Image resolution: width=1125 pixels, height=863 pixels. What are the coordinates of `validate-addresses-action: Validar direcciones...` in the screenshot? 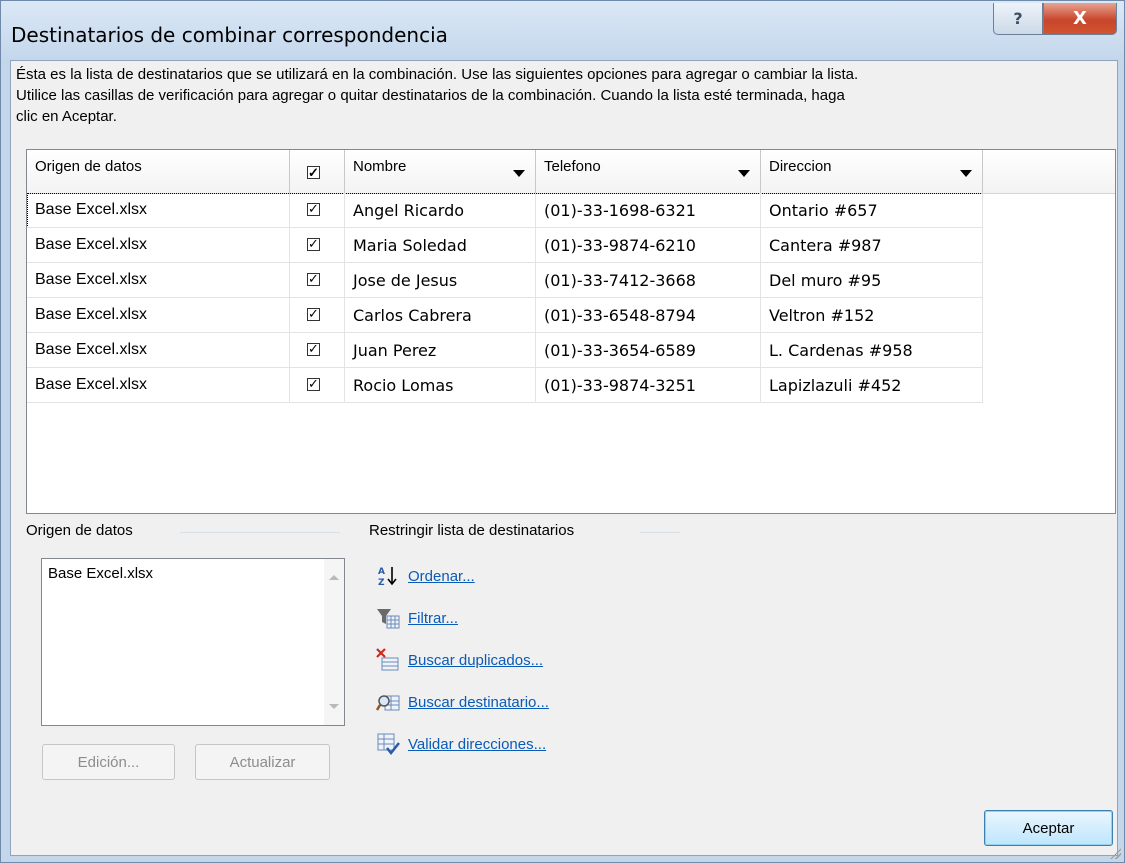 It's located at (461, 744).